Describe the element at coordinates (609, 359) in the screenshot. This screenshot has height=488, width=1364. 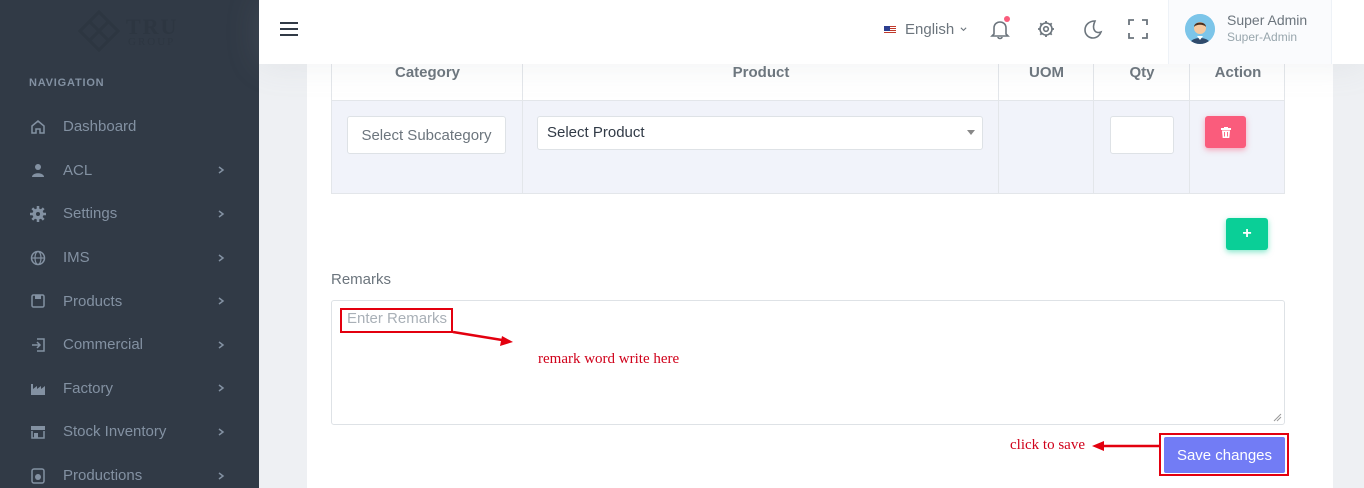
I see `annotation-remark-note: remark word write here` at that location.